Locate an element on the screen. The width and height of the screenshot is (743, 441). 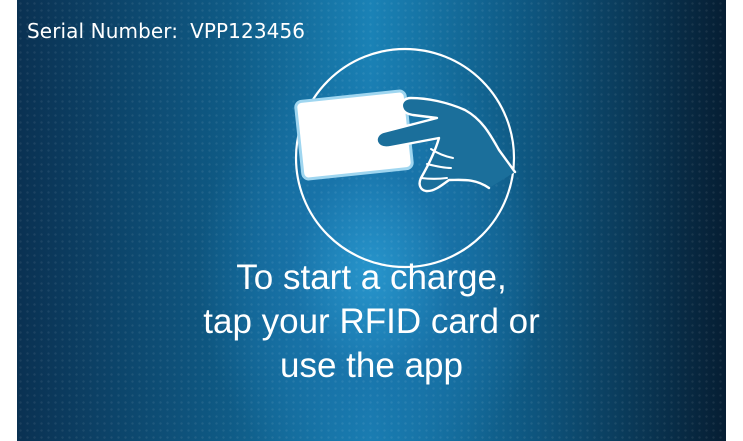
instruction-line-1: To start a charge, is located at coordinates (371, 277).